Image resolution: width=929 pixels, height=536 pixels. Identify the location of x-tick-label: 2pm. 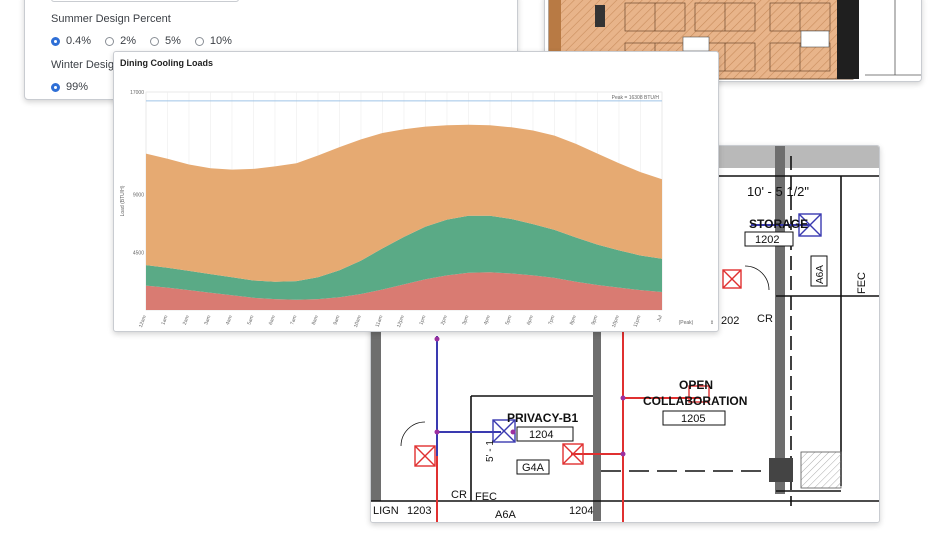
(444, 320).